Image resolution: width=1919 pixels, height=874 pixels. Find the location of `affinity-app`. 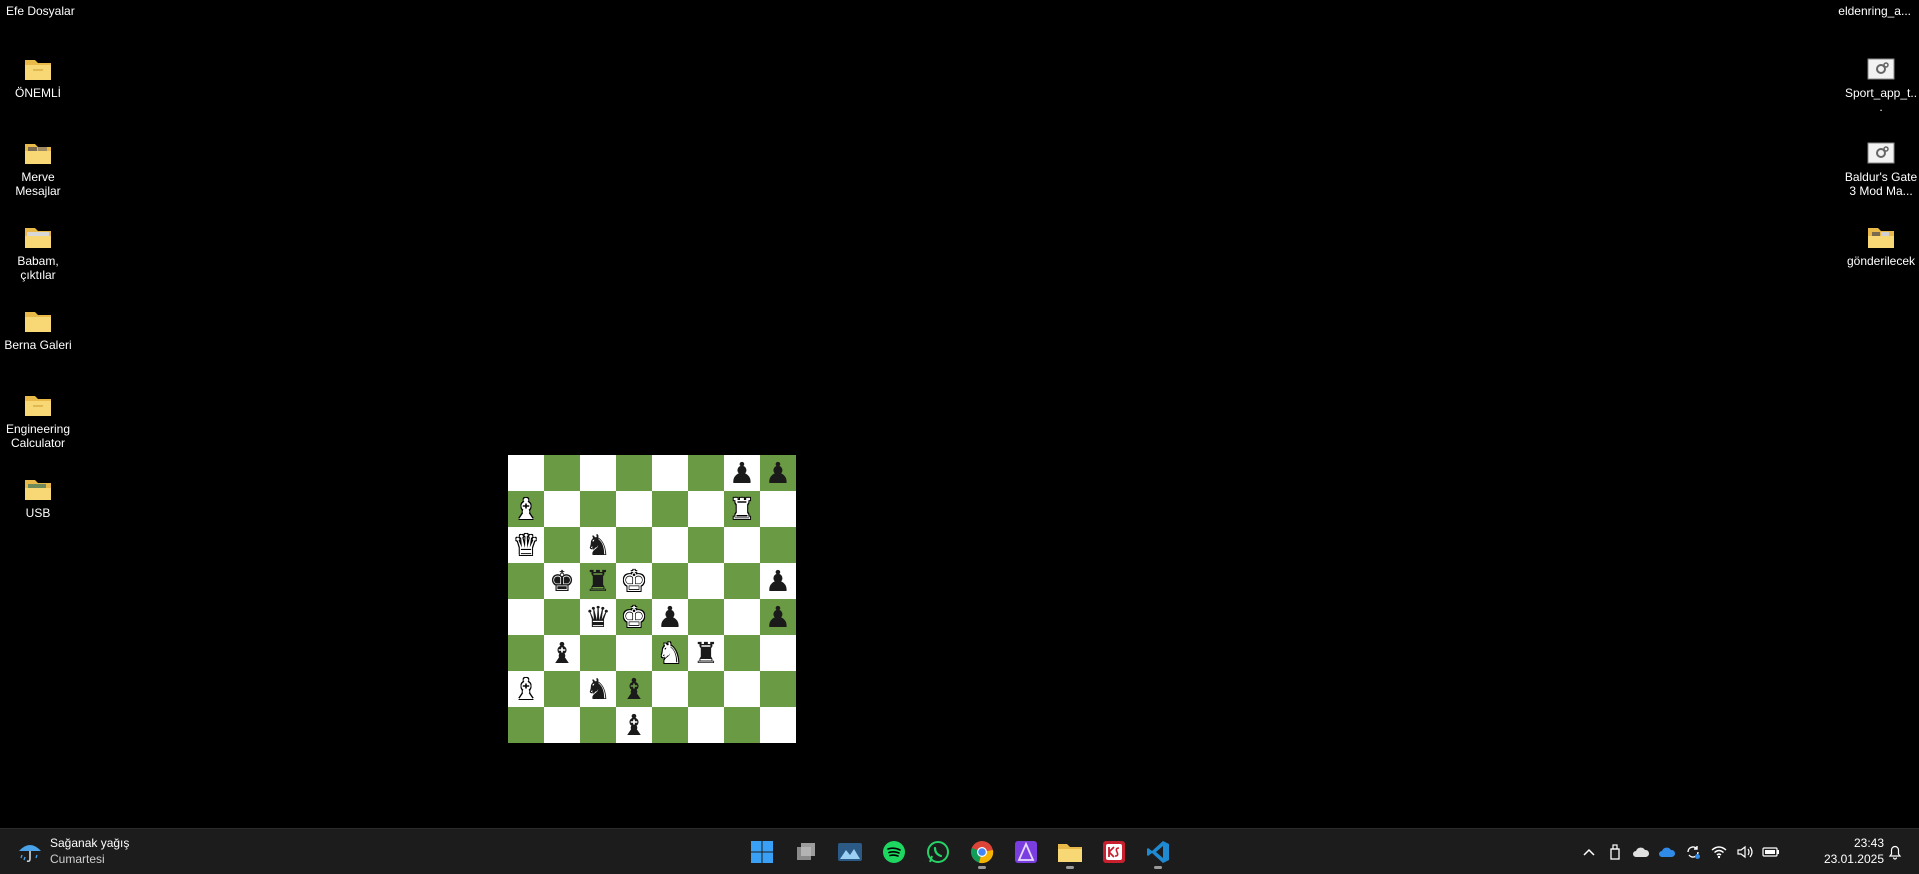

affinity-app is located at coordinates (1026, 852).